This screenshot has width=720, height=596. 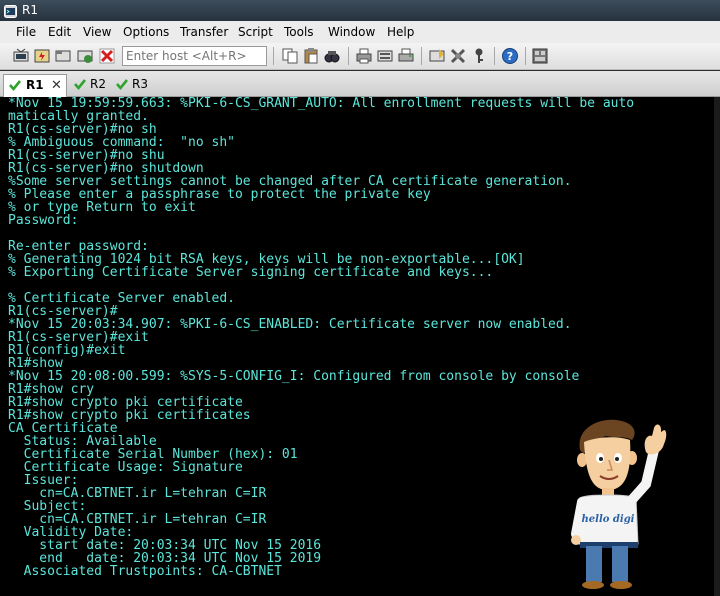 I want to click on disconnect-icon, so click(x=107, y=56).